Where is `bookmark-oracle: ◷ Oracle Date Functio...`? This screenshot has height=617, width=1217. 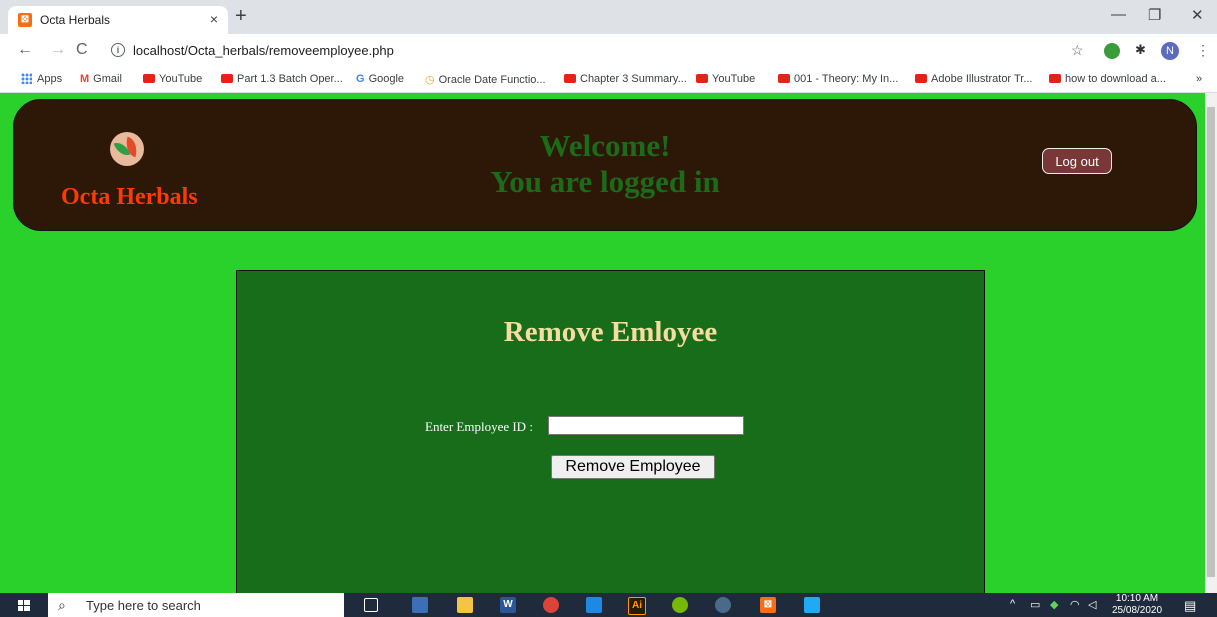
bookmark-oracle: ◷ Oracle Date Functio... is located at coordinates (485, 79).